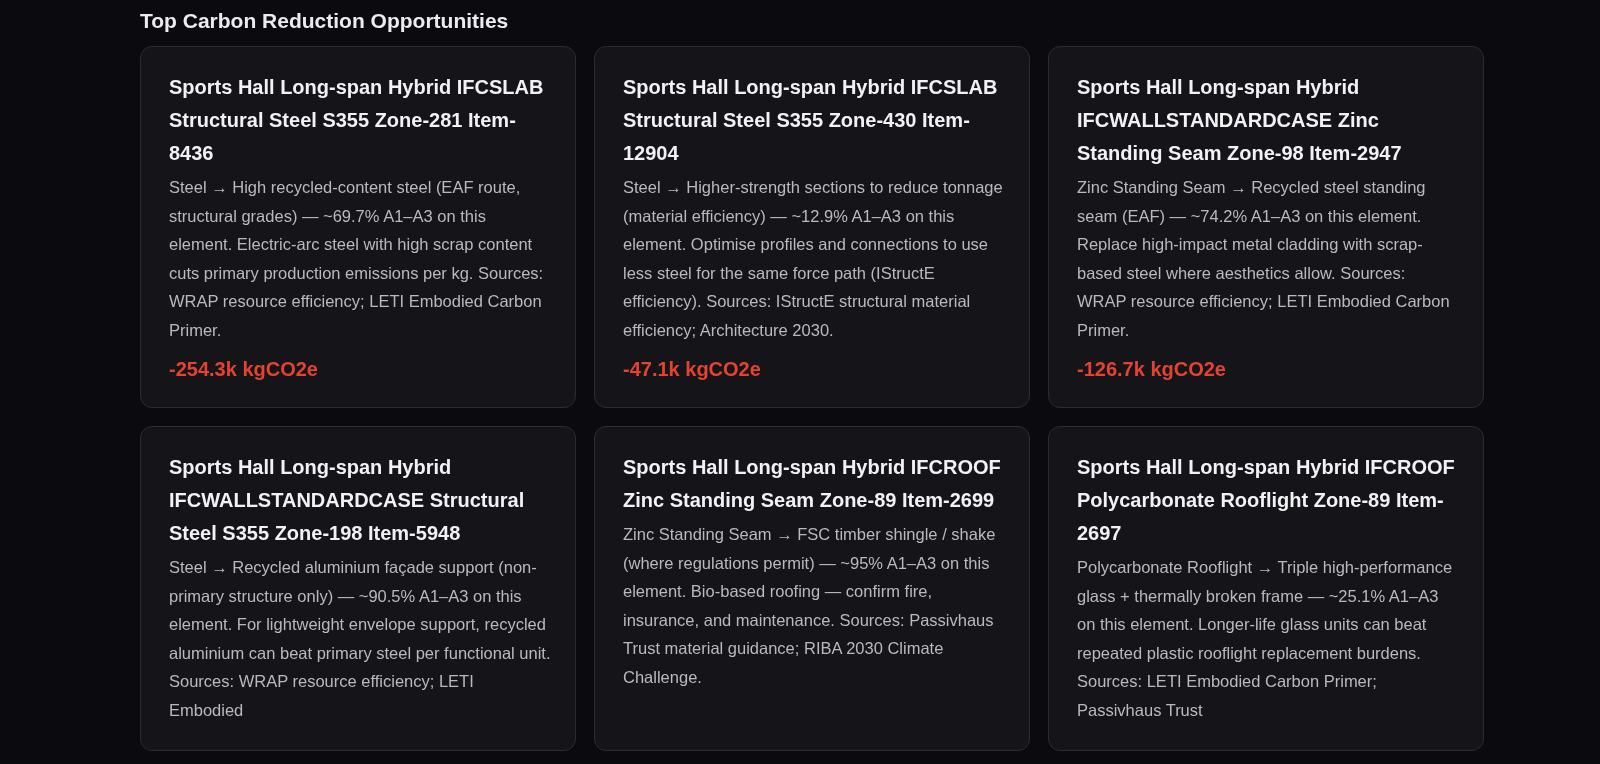 This screenshot has height=764, width=1600. What do you see at coordinates (1152, 369) in the screenshot?
I see `carbon-saving: -126.7k kgCO2e` at bounding box center [1152, 369].